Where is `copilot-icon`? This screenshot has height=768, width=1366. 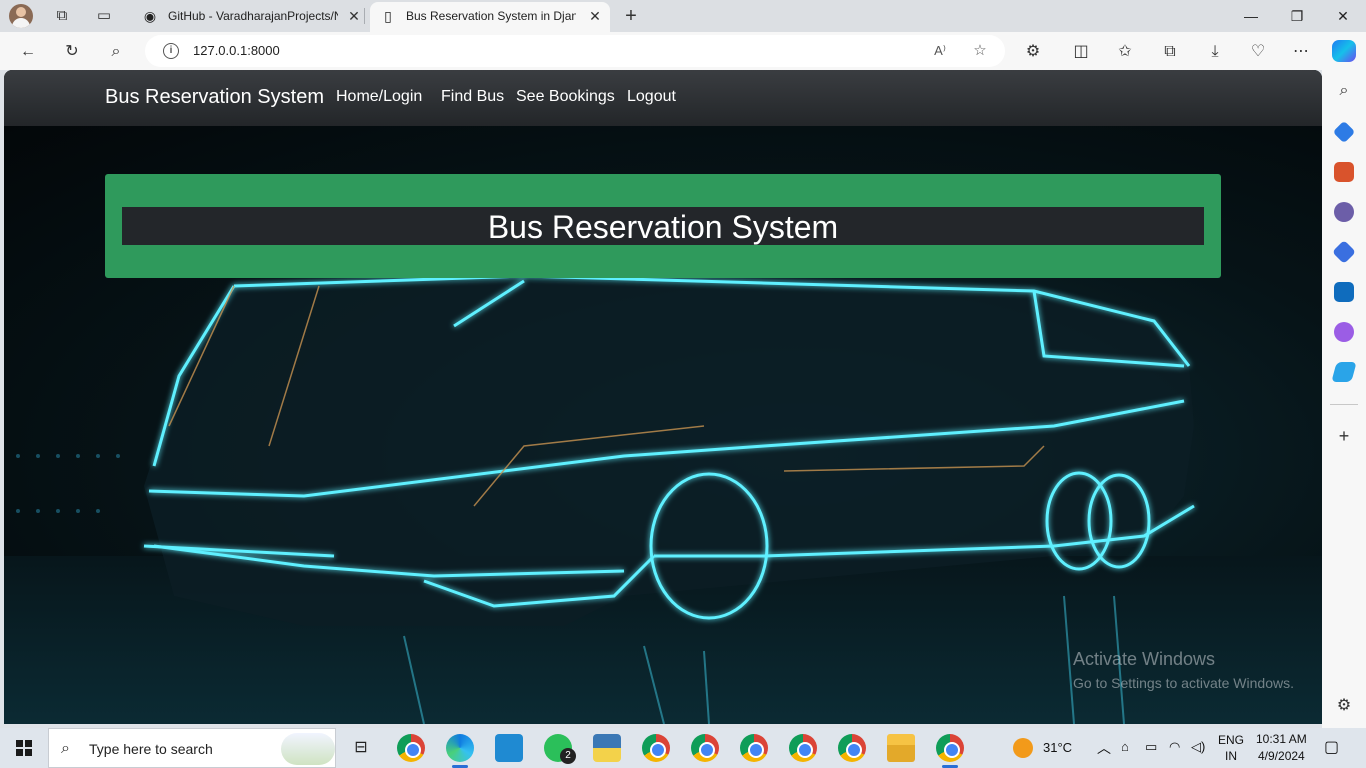
copilot-icon is located at coordinates (1344, 51).